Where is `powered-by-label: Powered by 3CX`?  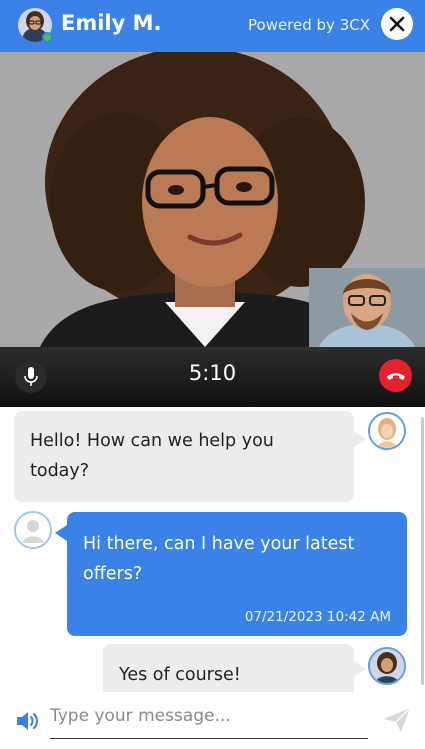 powered-by-label: Powered by 3CX is located at coordinates (309, 25).